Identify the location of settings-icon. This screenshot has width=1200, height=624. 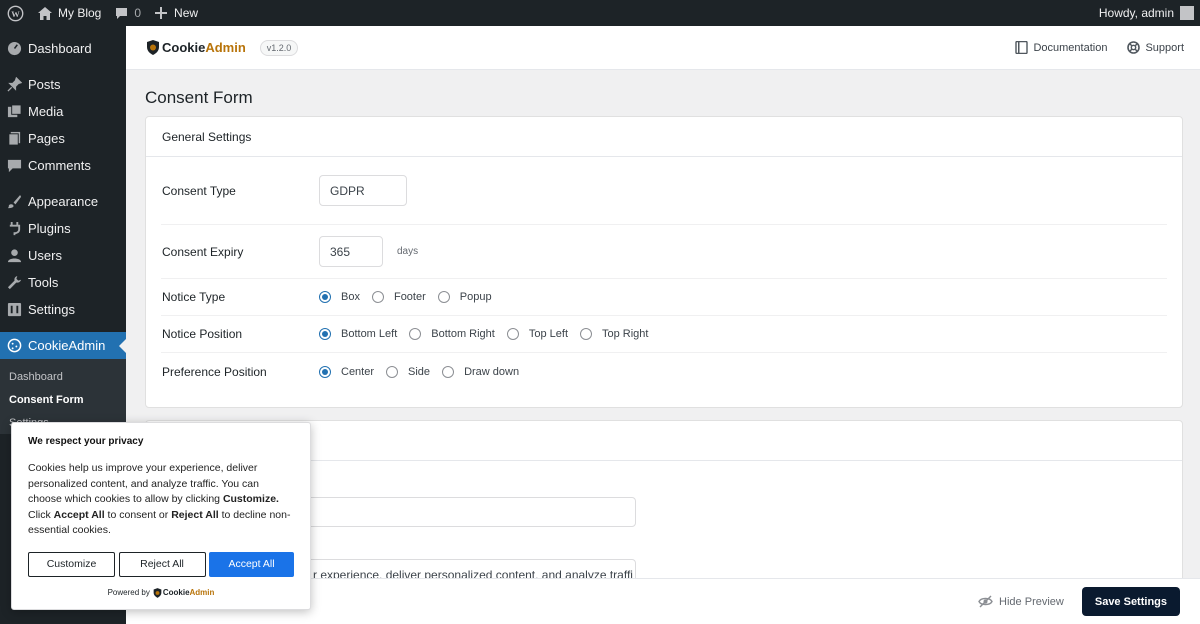
(14, 310).